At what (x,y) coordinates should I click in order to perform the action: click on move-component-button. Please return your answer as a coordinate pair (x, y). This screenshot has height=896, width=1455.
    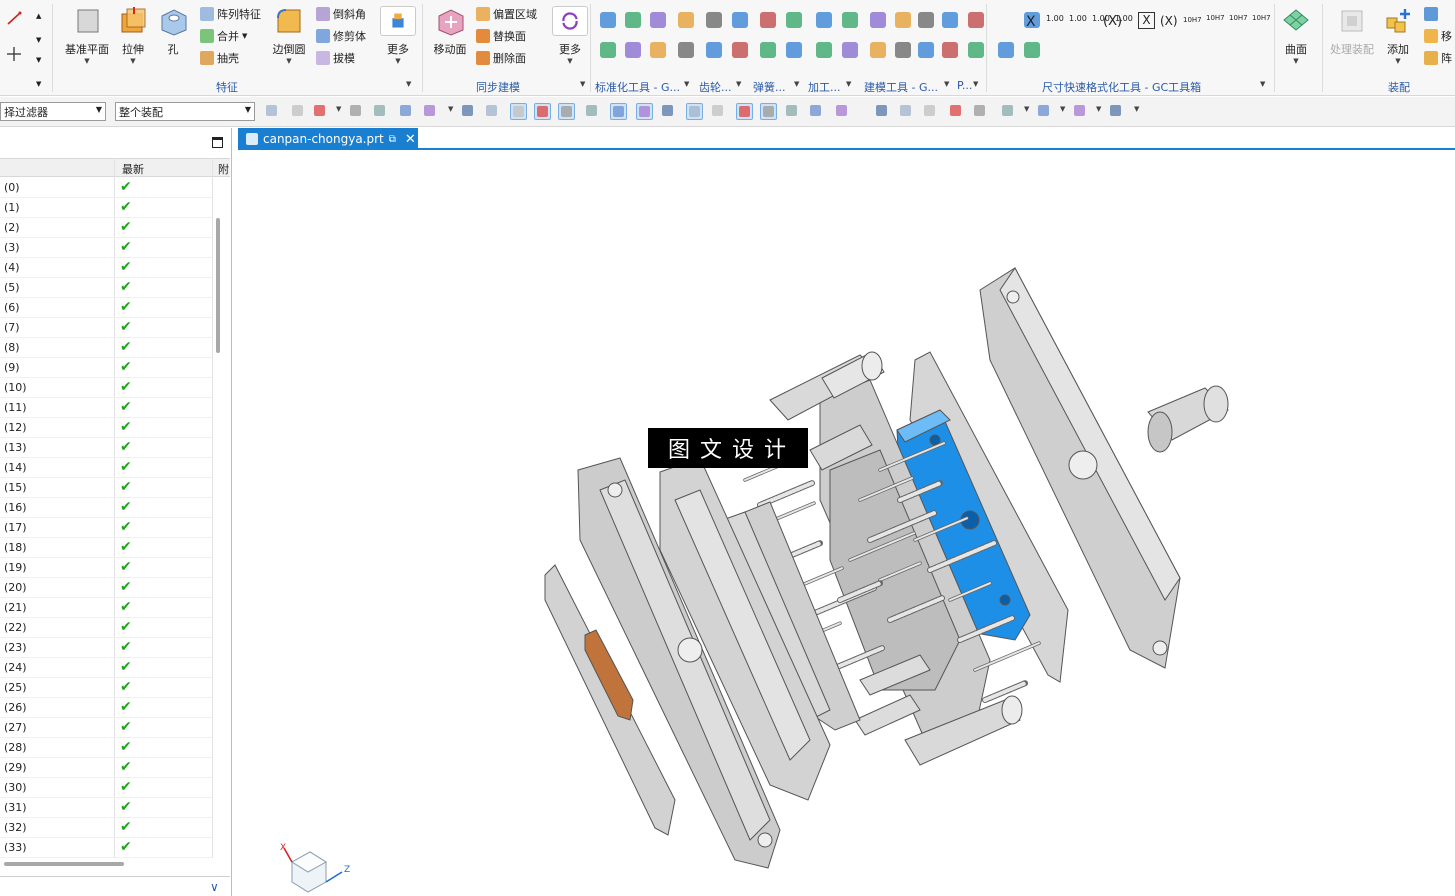
    Looking at the image, I should click on (1431, 14).